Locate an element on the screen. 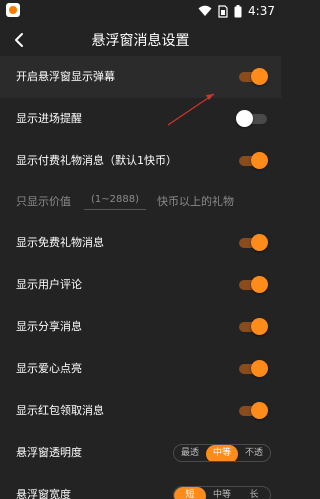 The height and width of the screenshot is (499, 320). setting-row-heart-lit: 显示爱心点亮 is located at coordinates (140, 369).